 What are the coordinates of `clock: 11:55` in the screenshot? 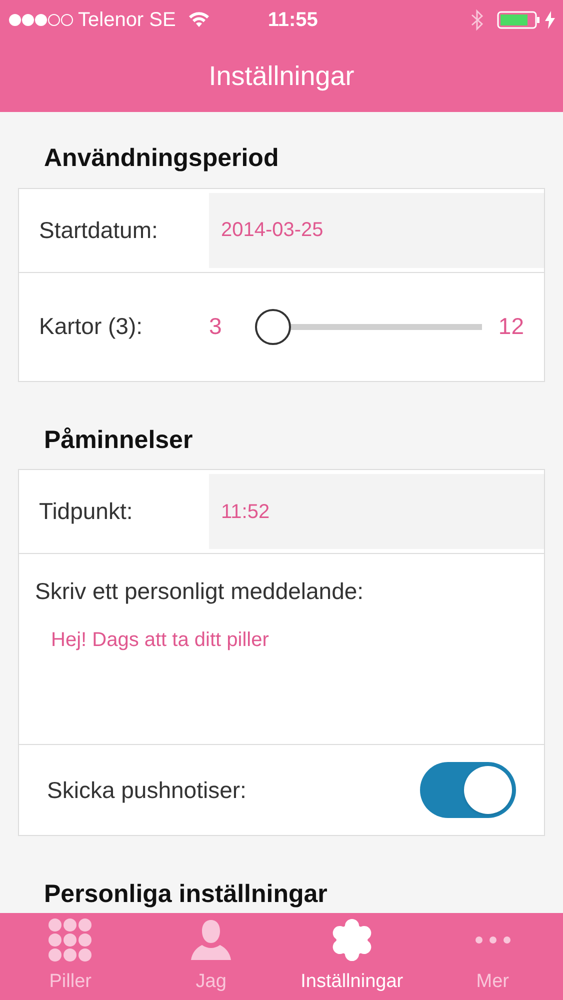 It's located at (293, 20).